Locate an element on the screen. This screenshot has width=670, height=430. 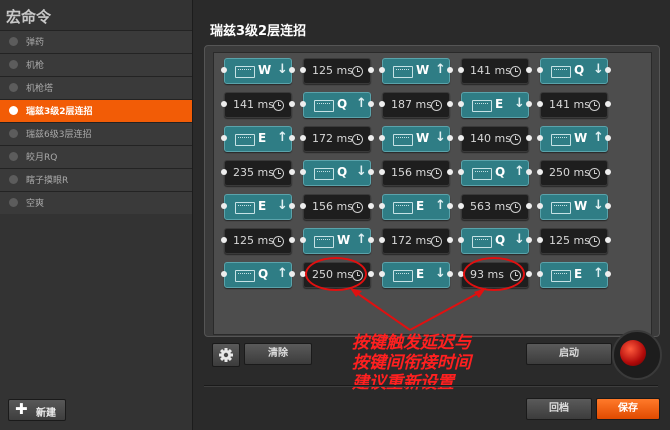
panel-title: 宏命令 is located at coordinates (29, 17).